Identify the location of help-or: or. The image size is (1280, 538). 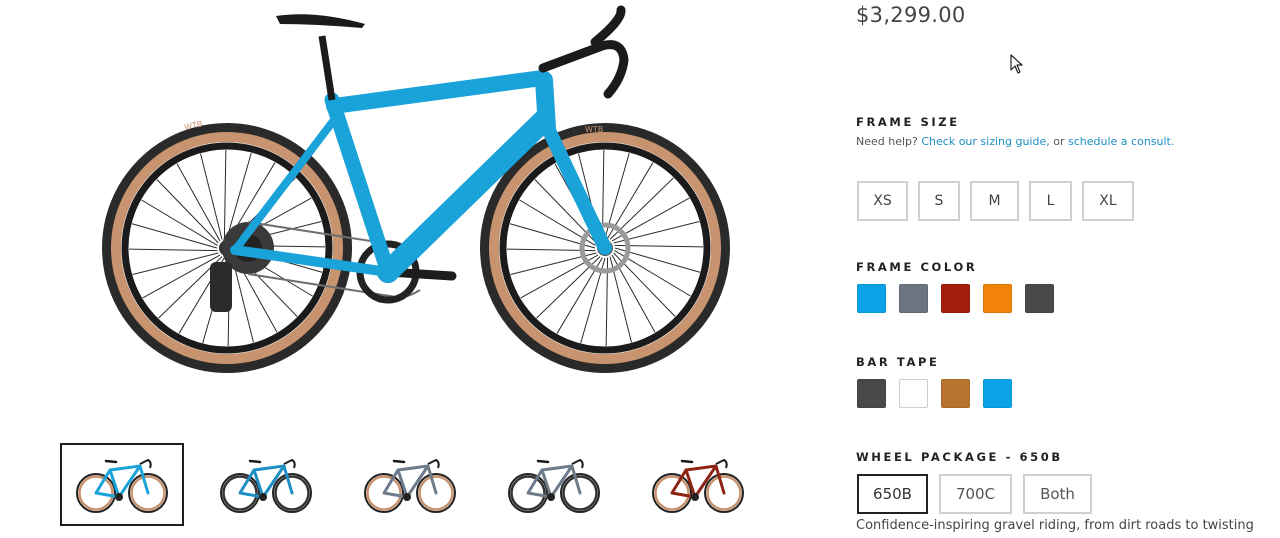
(1059, 141).